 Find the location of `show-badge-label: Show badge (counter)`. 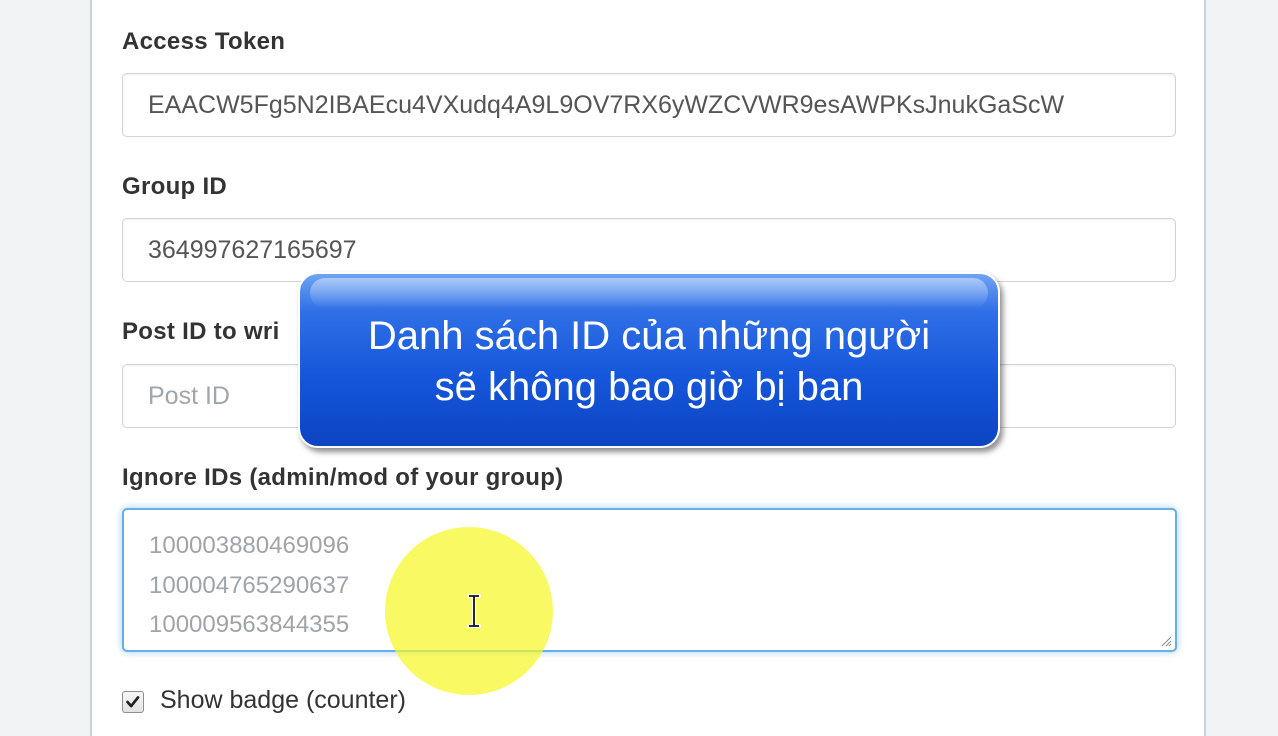

show-badge-label: Show badge (counter) is located at coordinates (283, 700).